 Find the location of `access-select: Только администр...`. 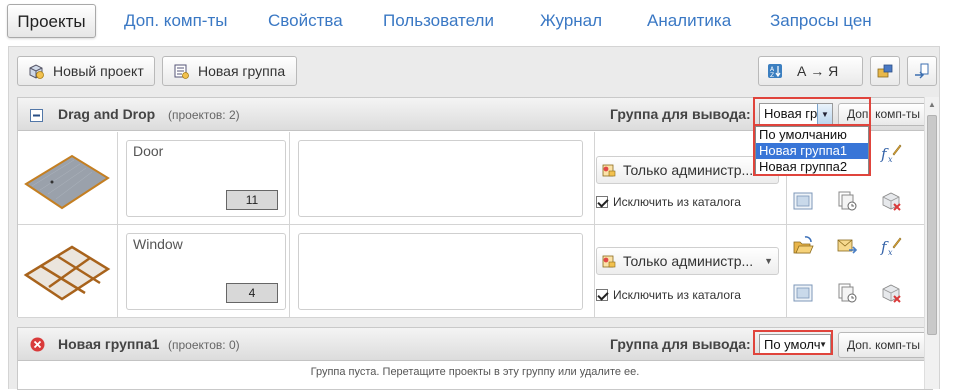

access-select: Только администр... is located at coordinates (687, 170).